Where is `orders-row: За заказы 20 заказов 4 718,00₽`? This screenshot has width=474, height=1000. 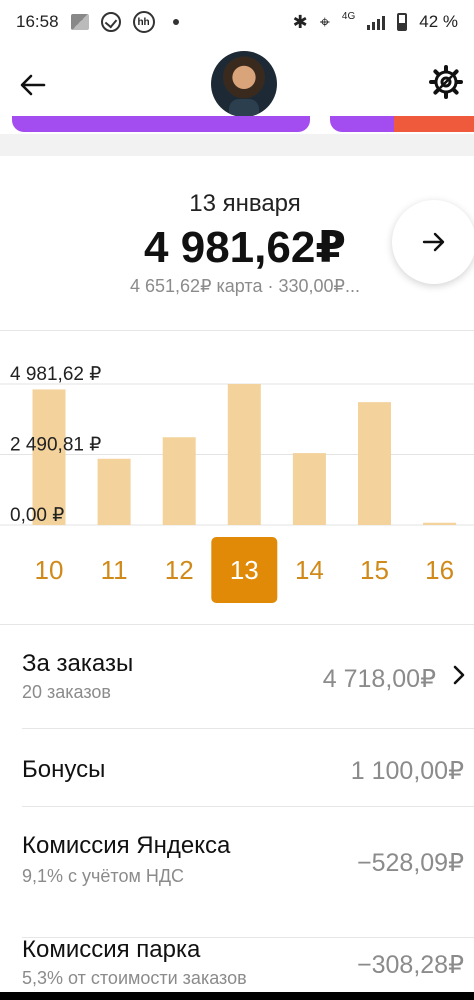
orders-row: За заказы 20 заказов 4 718,00₽ is located at coordinates (237, 684).